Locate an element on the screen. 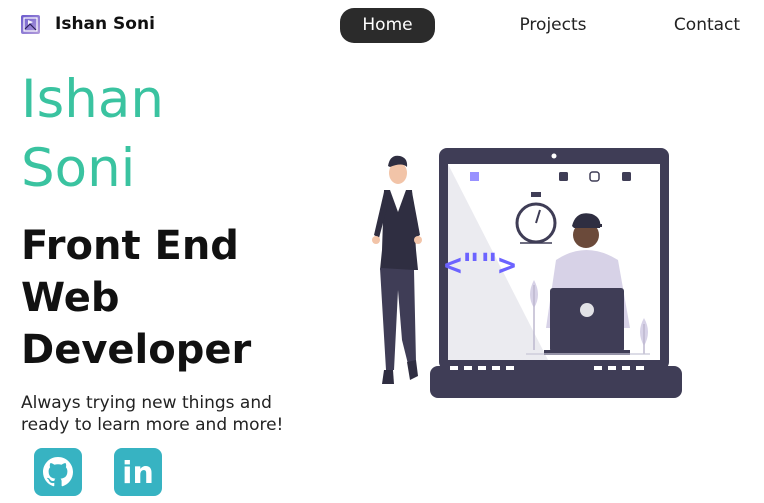  github-icon is located at coordinates (58, 472).